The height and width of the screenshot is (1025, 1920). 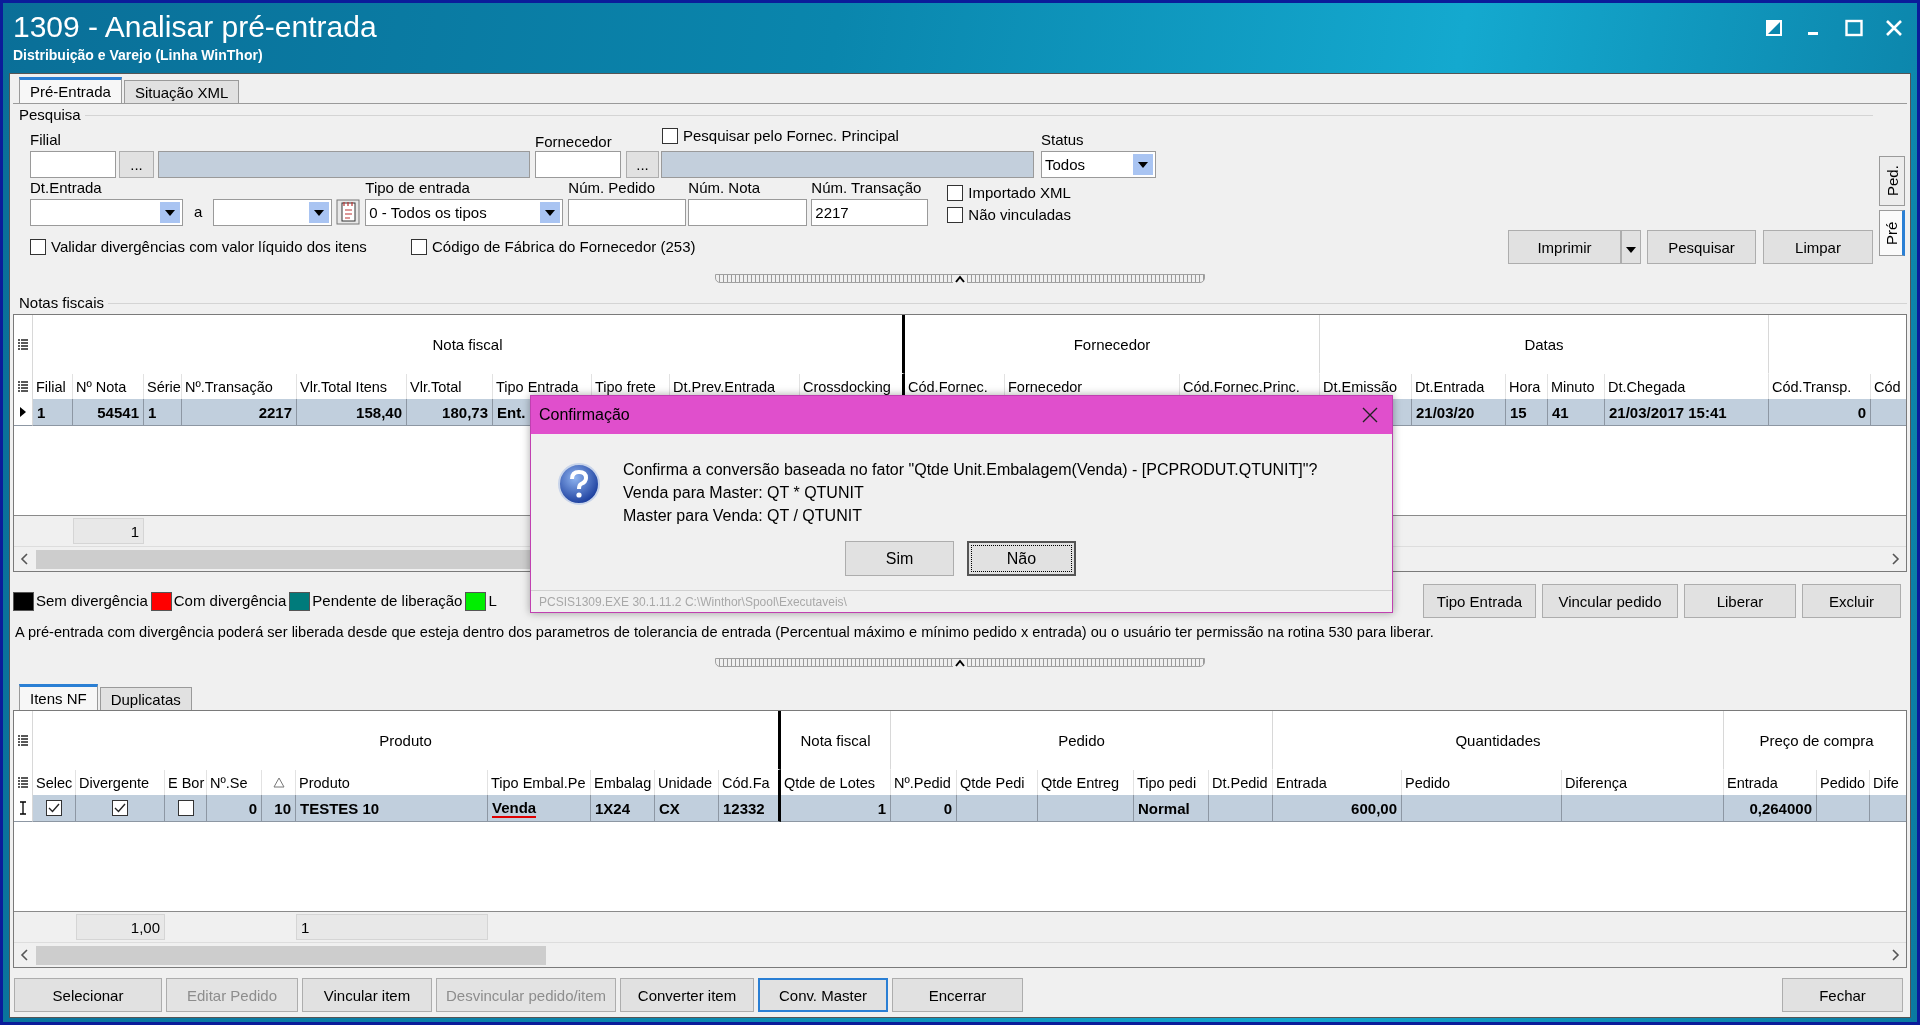 I want to click on field-label: Núm. Nota, so click(x=724, y=188).